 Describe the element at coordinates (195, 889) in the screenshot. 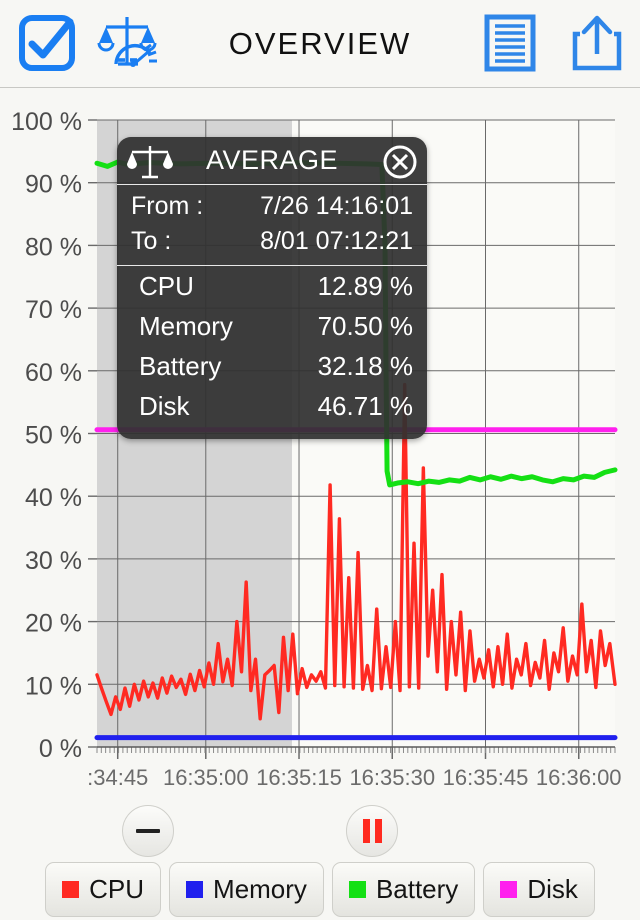

I see `legend-swatch-memory` at that location.